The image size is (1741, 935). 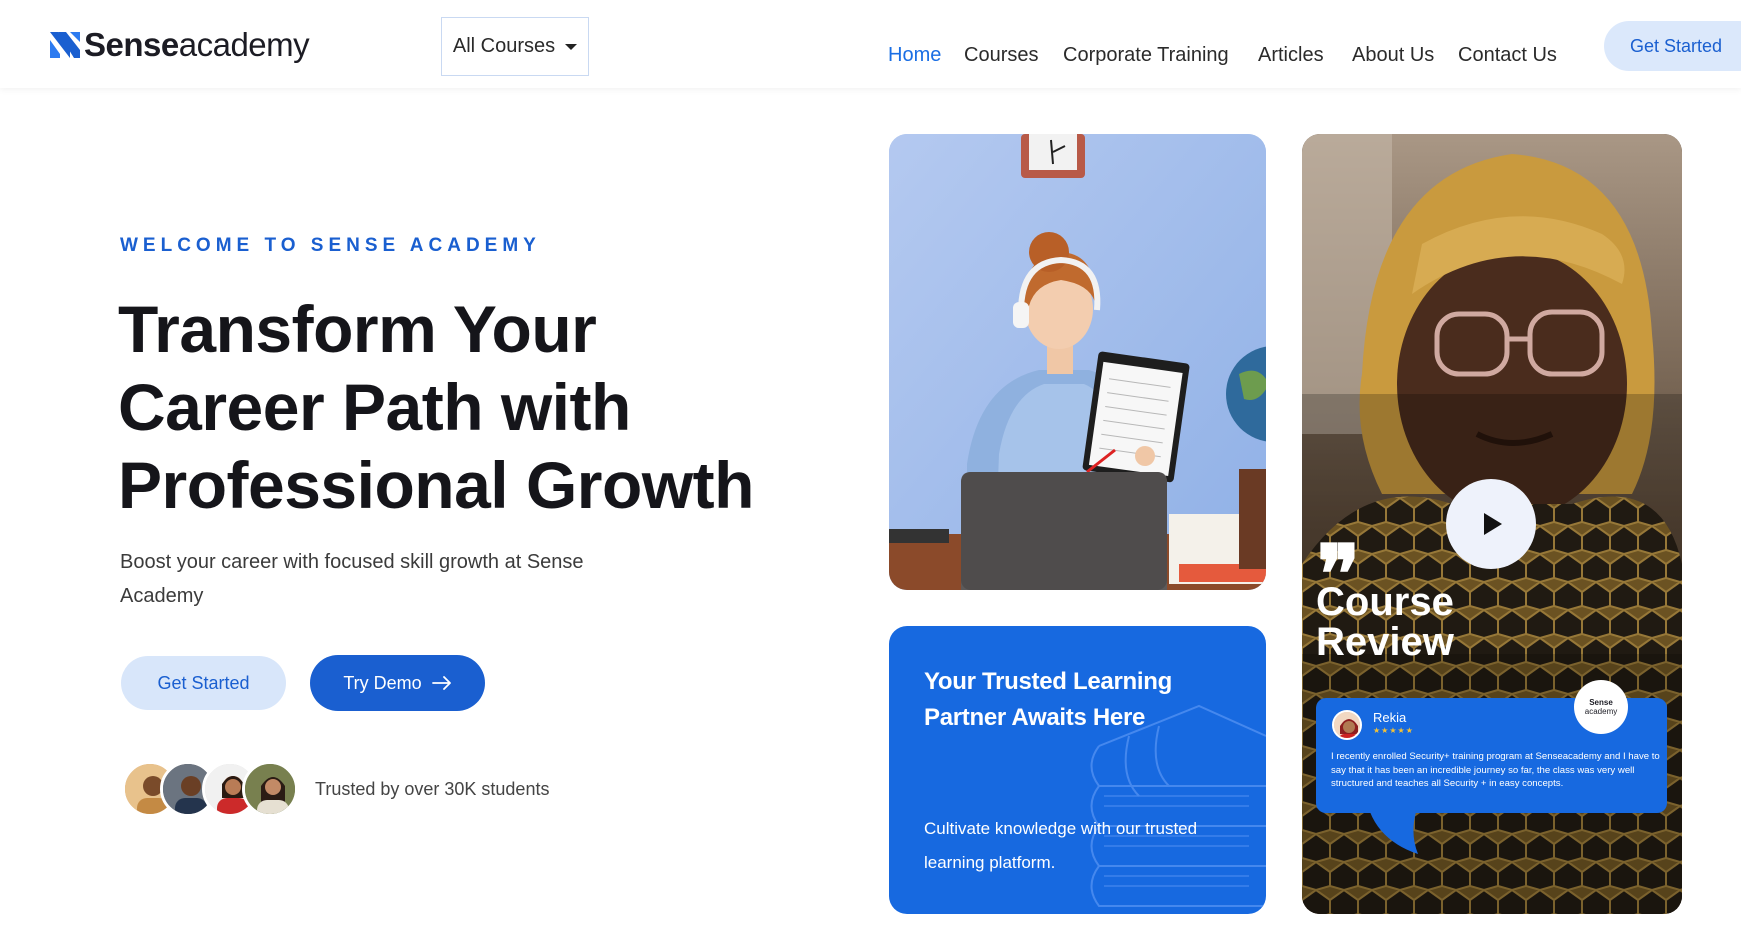 I want to click on chevron-down-icon, so click(x=571, y=46).